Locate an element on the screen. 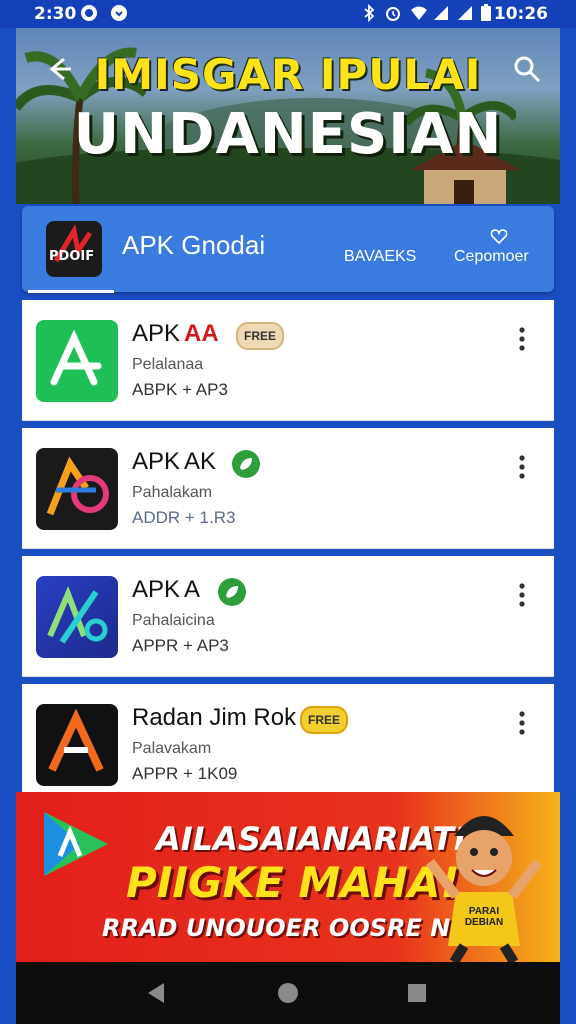  app-developer: Palavakam is located at coordinates (172, 748).